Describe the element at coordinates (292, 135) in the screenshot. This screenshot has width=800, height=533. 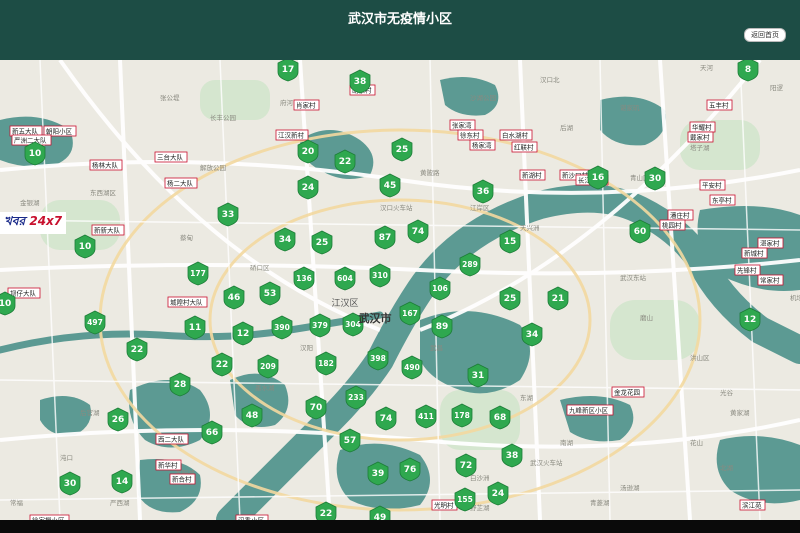
I see `place-tag: 江汉新村` at that location.